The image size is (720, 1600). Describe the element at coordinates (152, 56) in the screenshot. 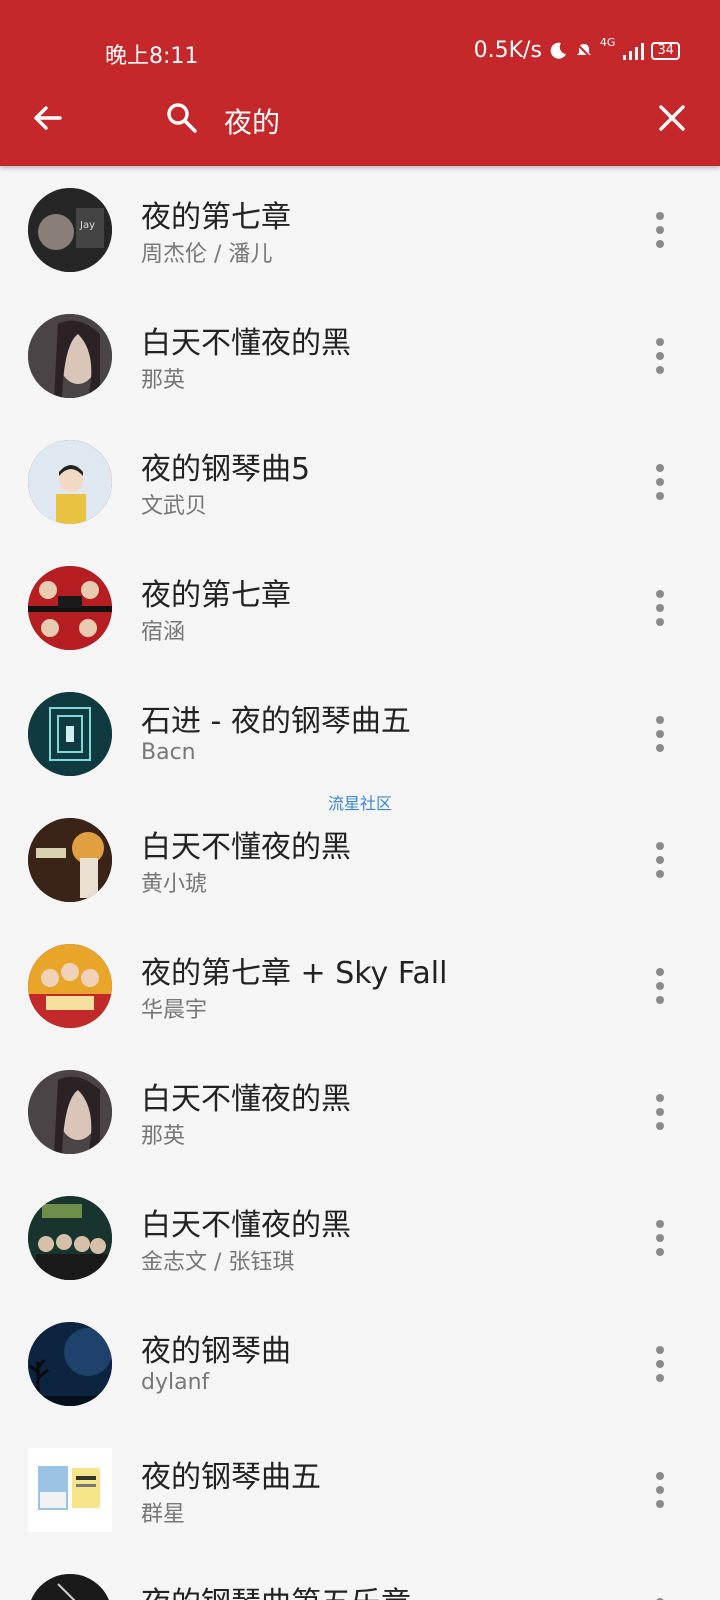

I see `status-time: 晚上8:11` at that location.